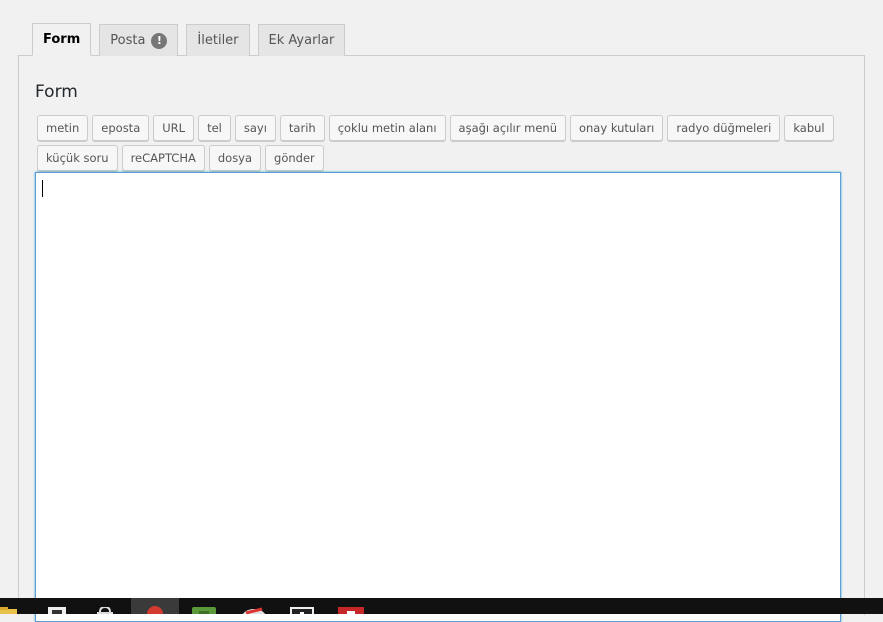 The width and height of the screenshot is (883, 622). Describe the element at coordinates (302, 610) in the screenshot. I see `app-dark-icon` at that location.